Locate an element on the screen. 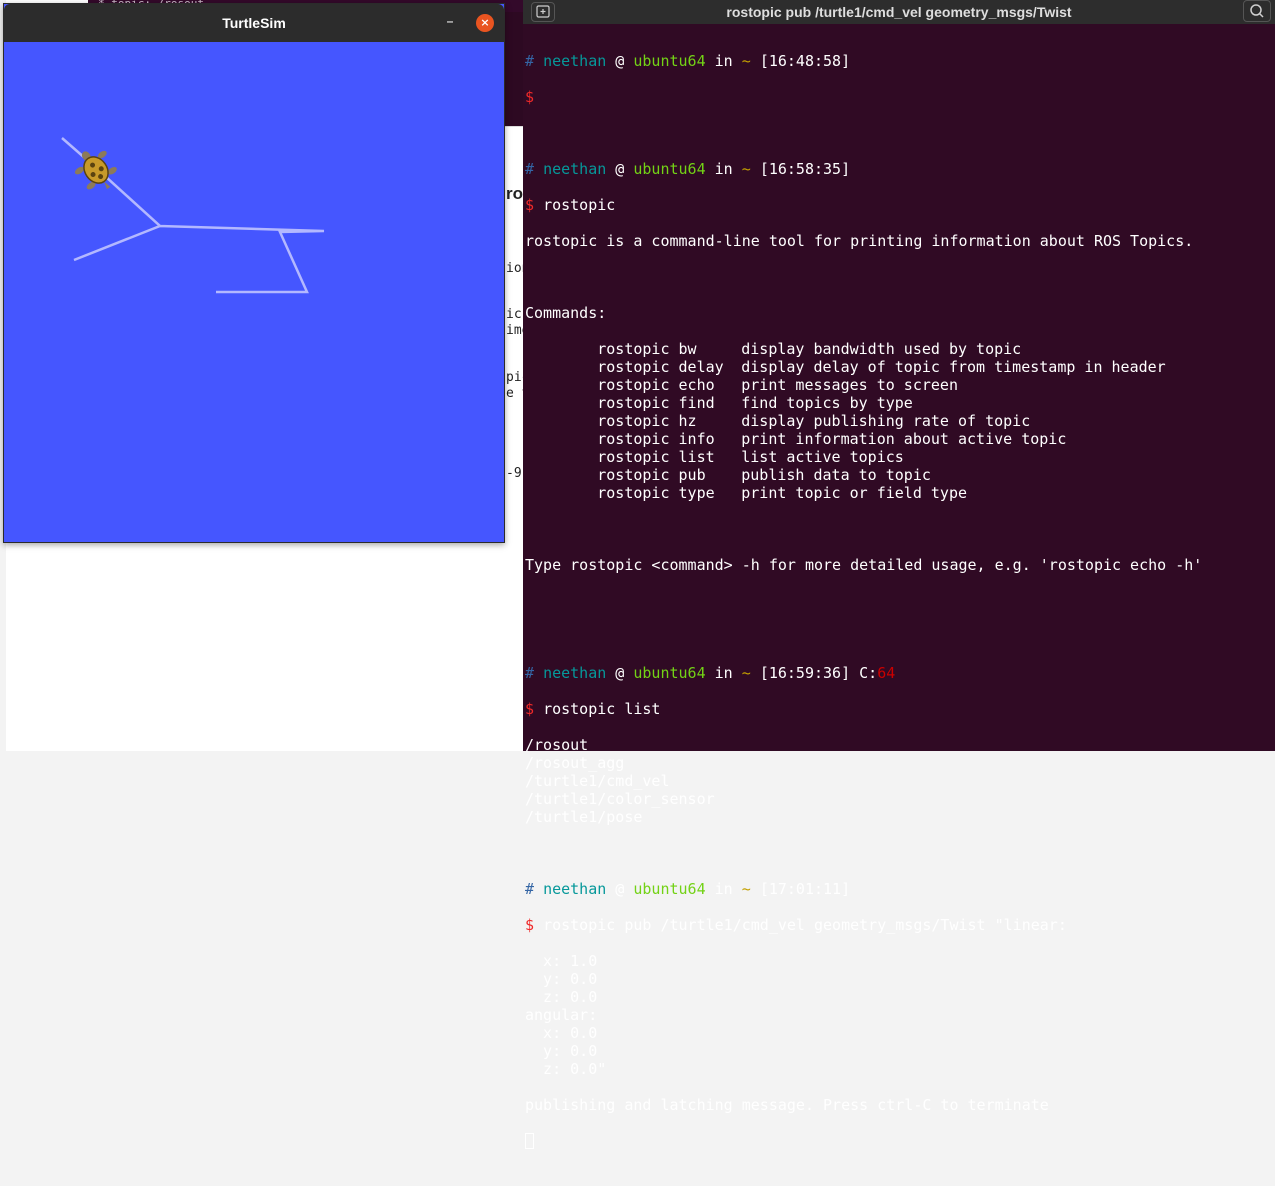 The image size is (1275, 1186). command-name: rostopic list is located at coordinates (656, 457).